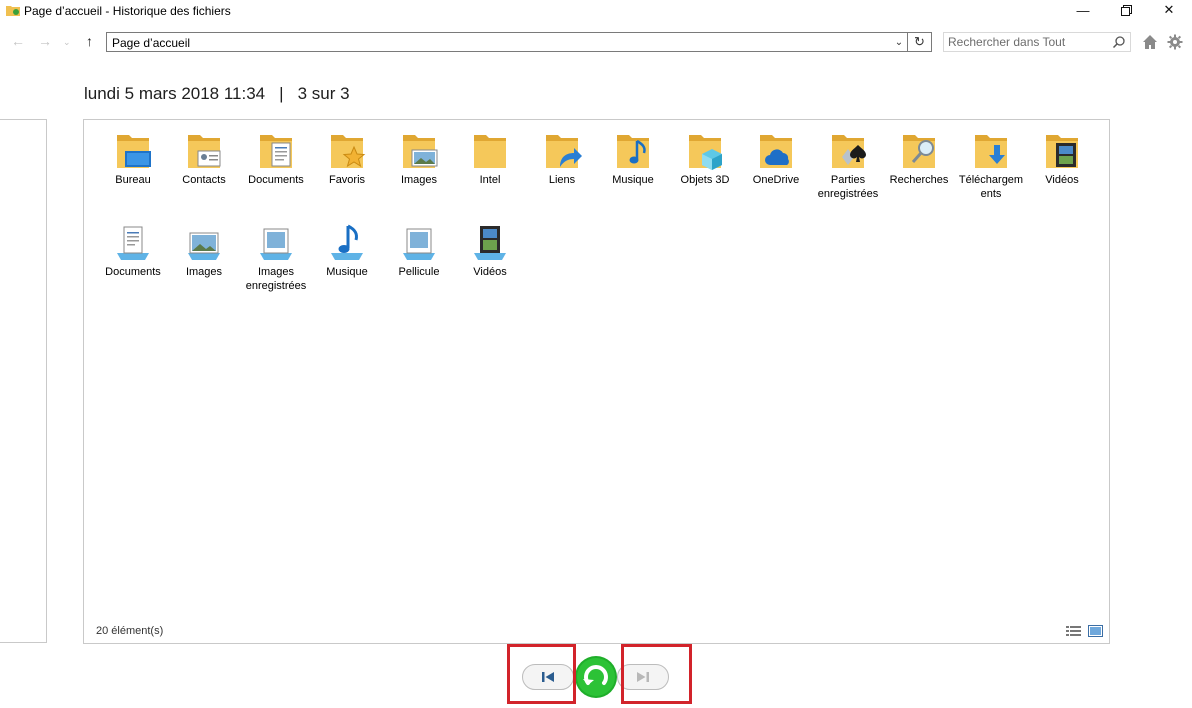 This screenshot has height=708, width=1192. What do you see at coordinates (133, 272) in the screenshot?
I see `library-label: Documents` at bounding box center [133, 272].